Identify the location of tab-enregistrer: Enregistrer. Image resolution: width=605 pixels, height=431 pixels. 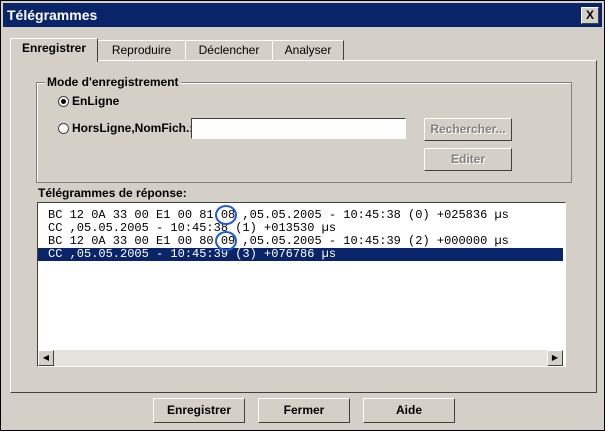
(54, 50).